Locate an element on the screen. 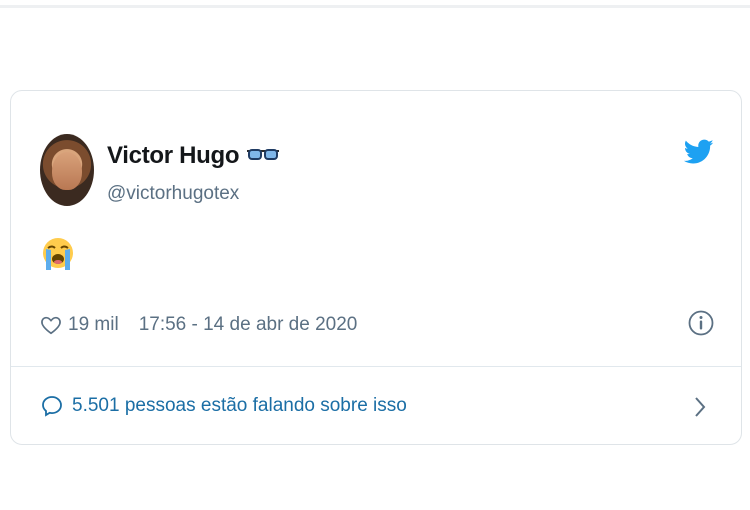 This screenshot has width=750, height=510. avatar-face is located at coordinates (67, 171).